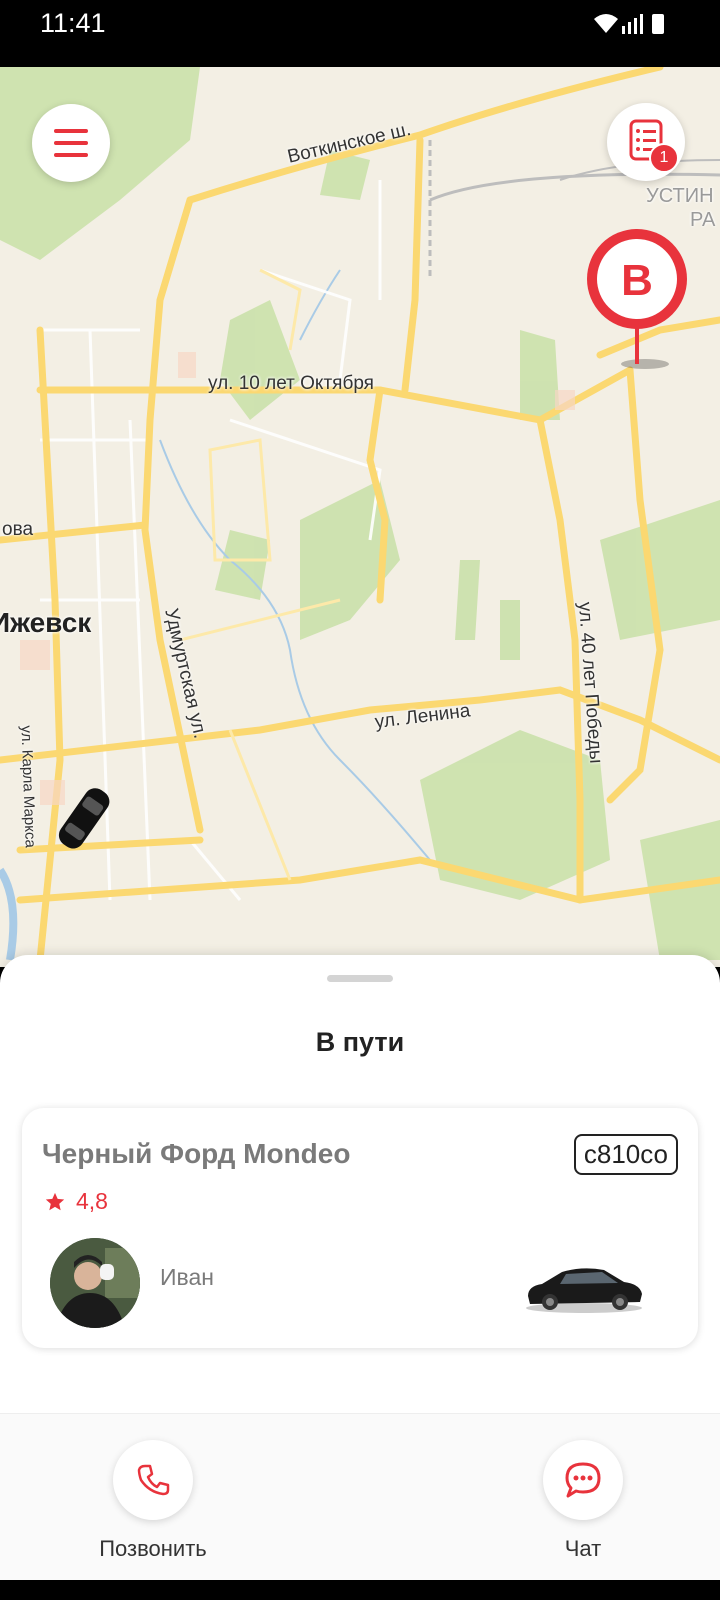  What do you see at coordinates (629, 24) in the screenshot?
I see `status-icons` at bounding box center [629, 24].